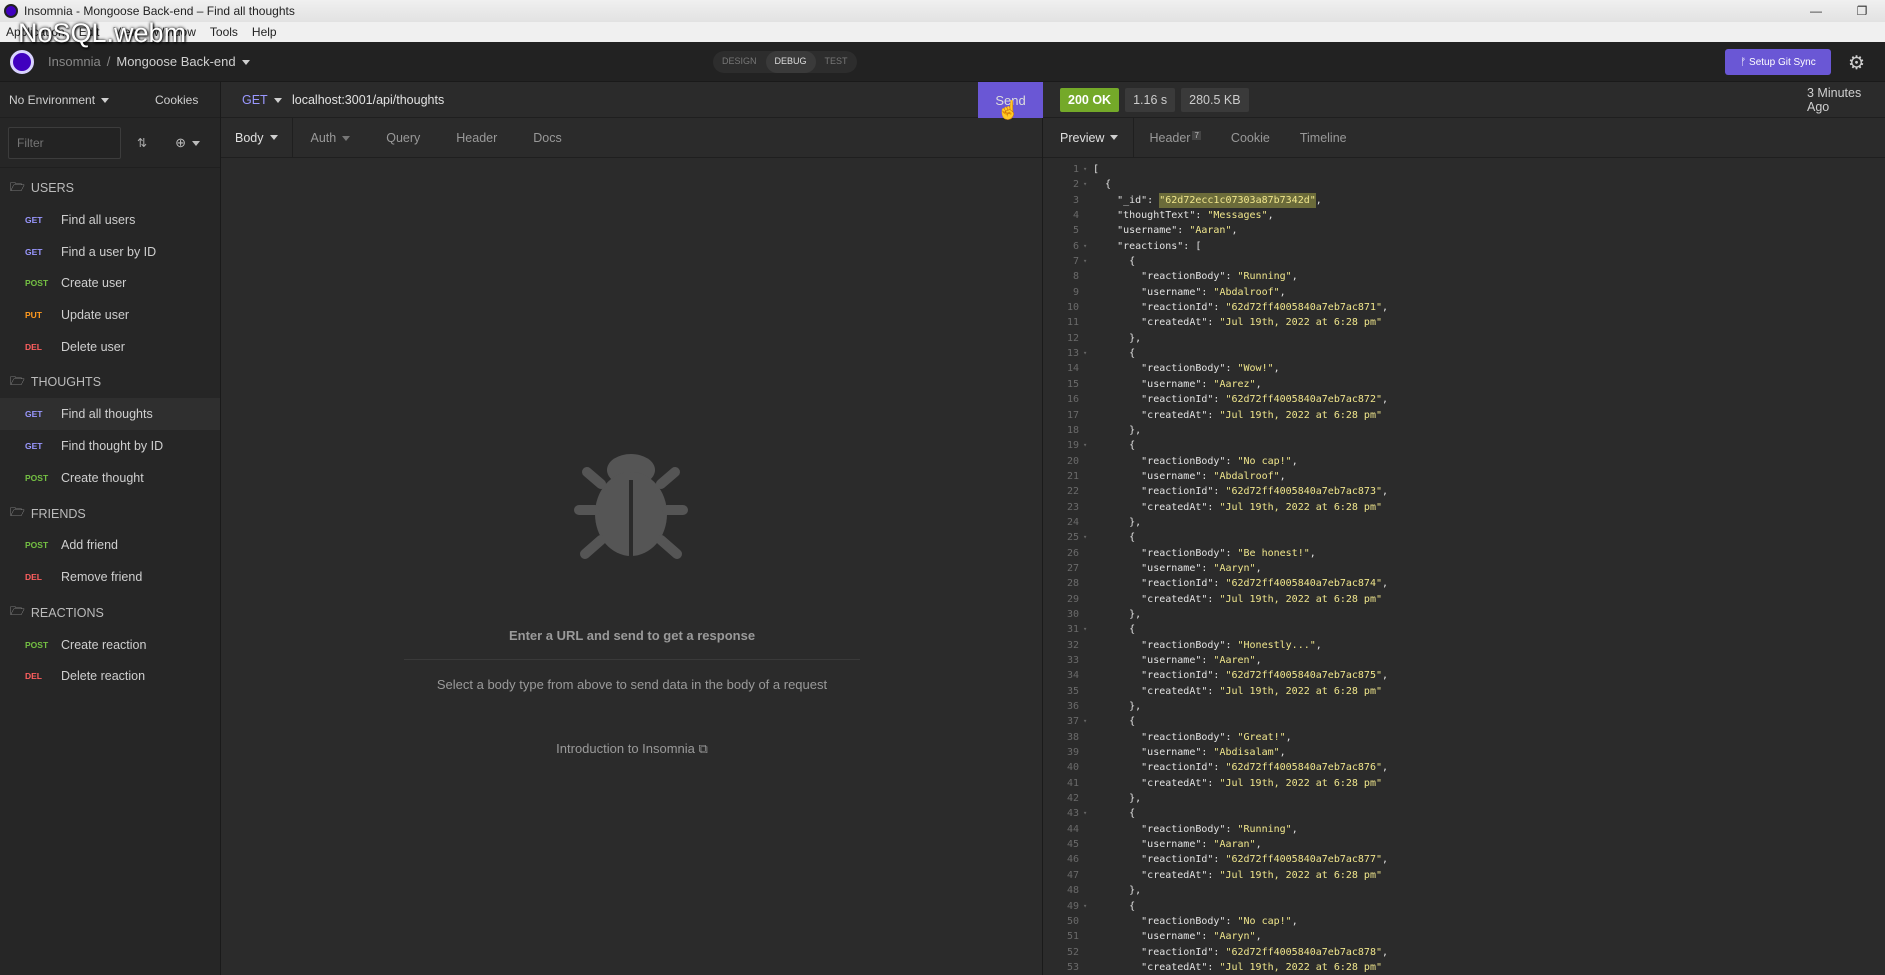 This screenshot has height=975, width=1885. I want to click on sidebar-request-item: PUT Update user, so click(110, 315).